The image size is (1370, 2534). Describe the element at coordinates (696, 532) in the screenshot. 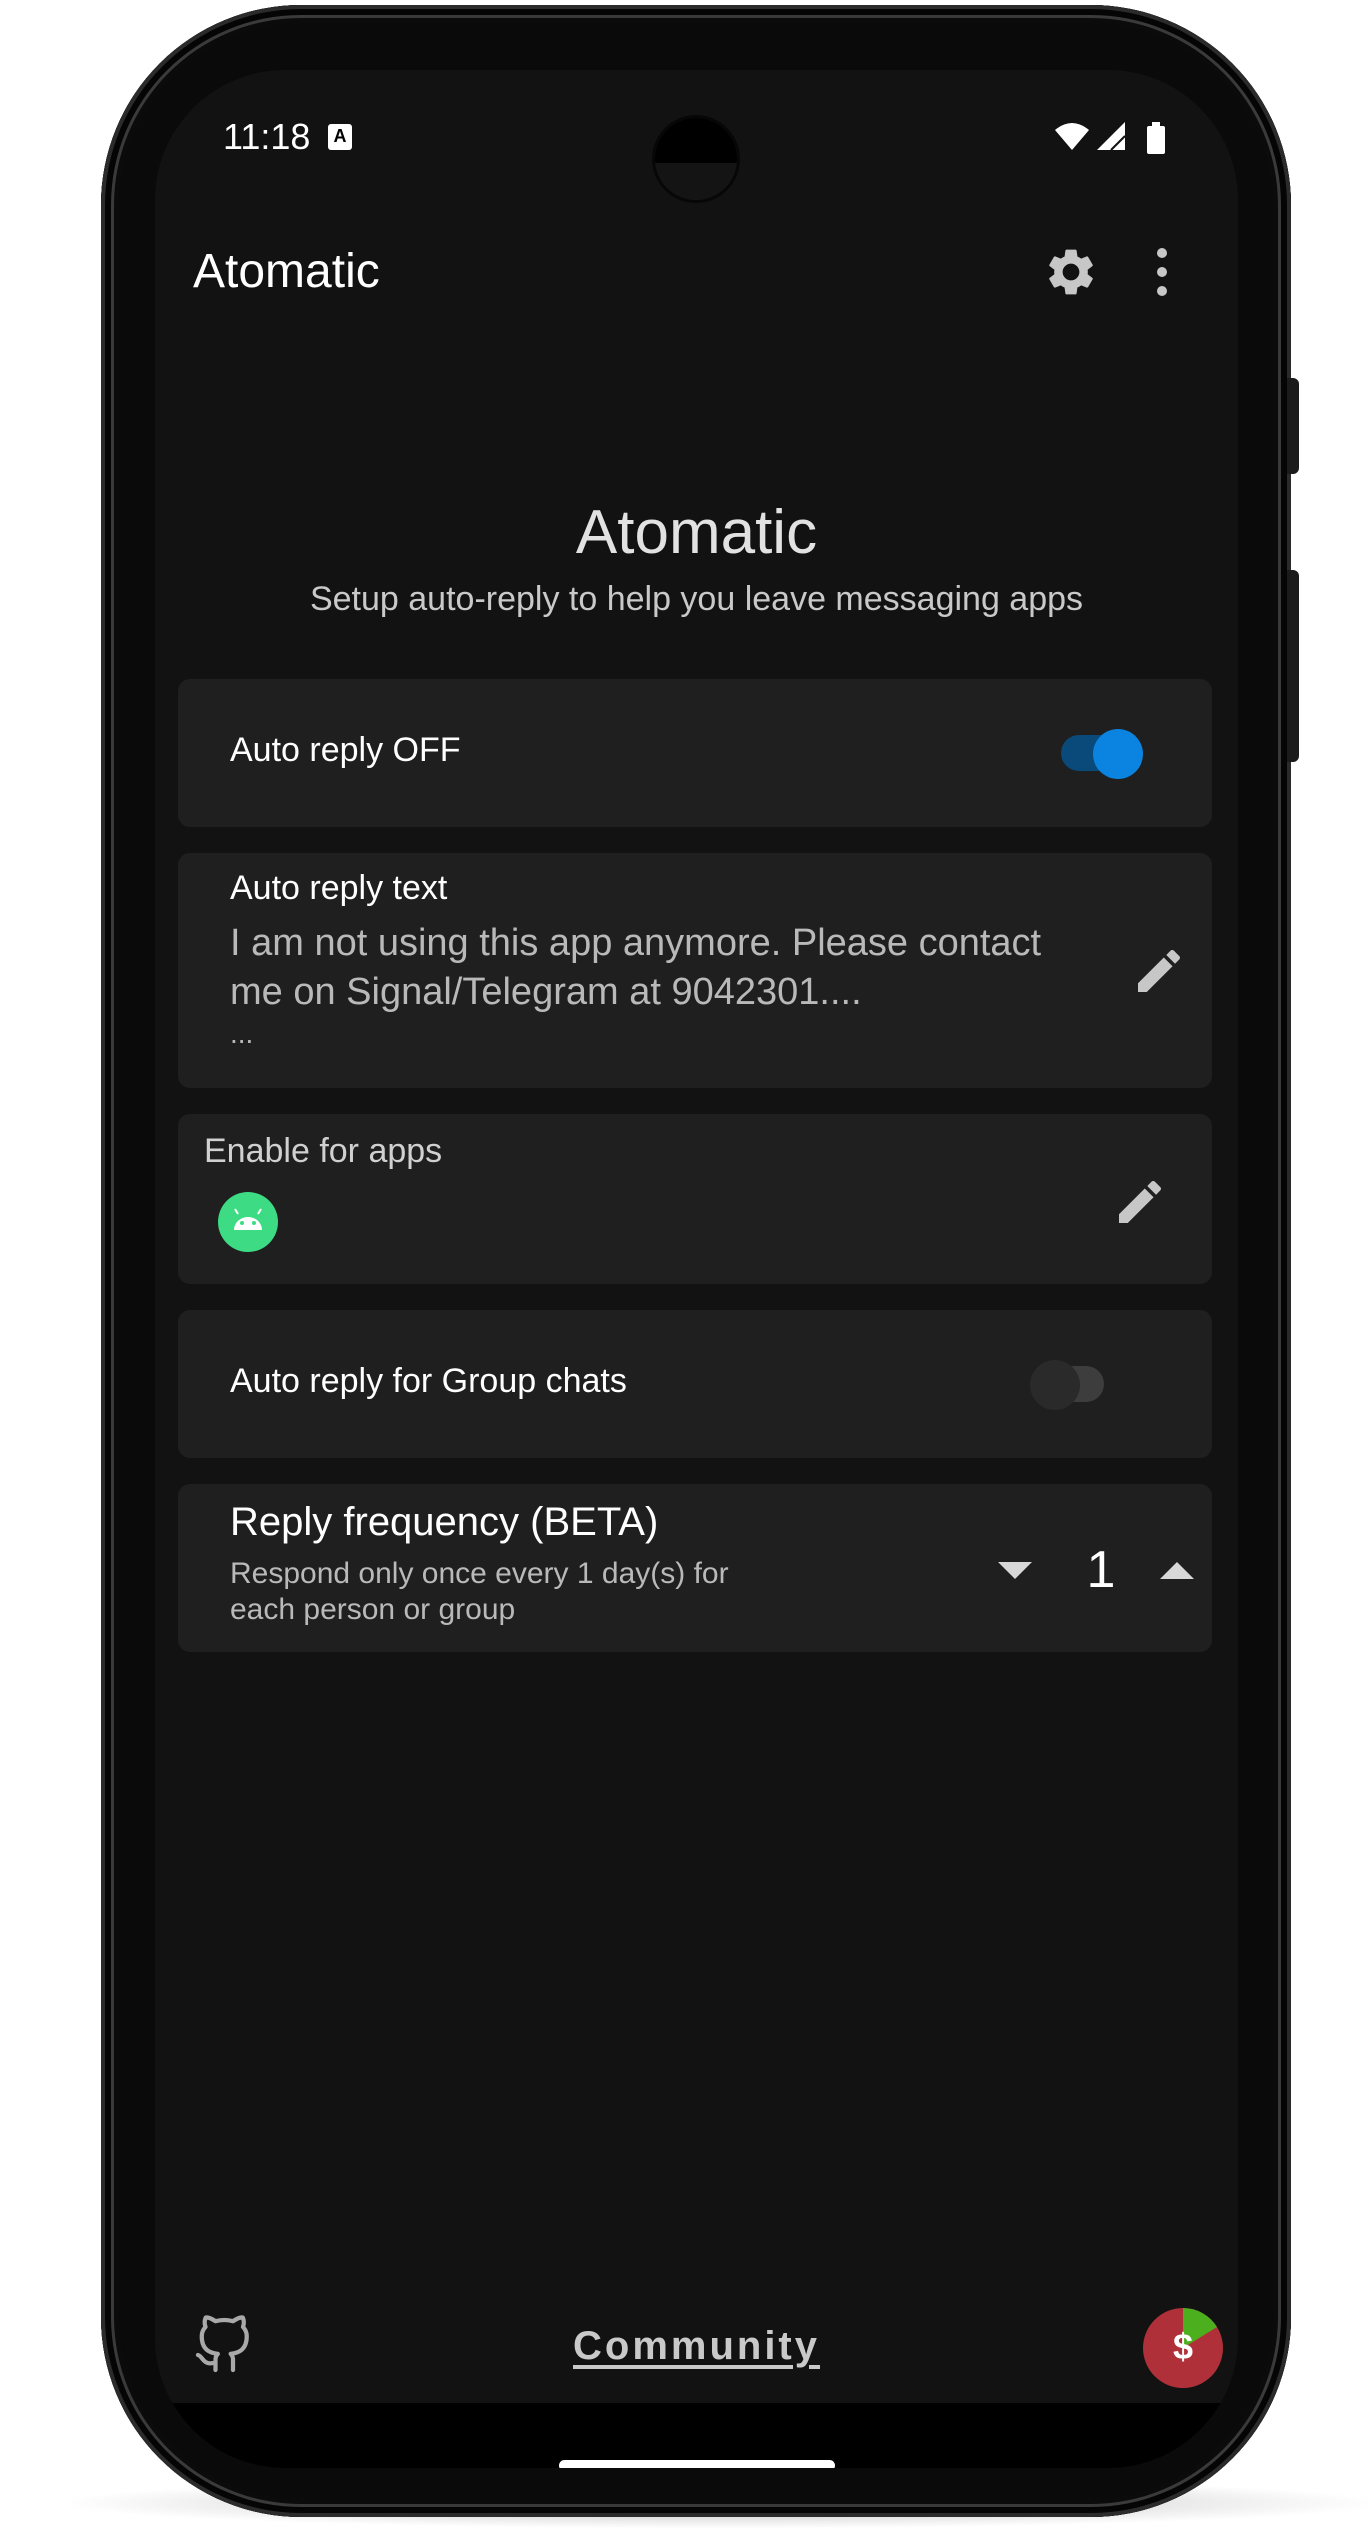

I see `hero-title: Atomatic` at that location.